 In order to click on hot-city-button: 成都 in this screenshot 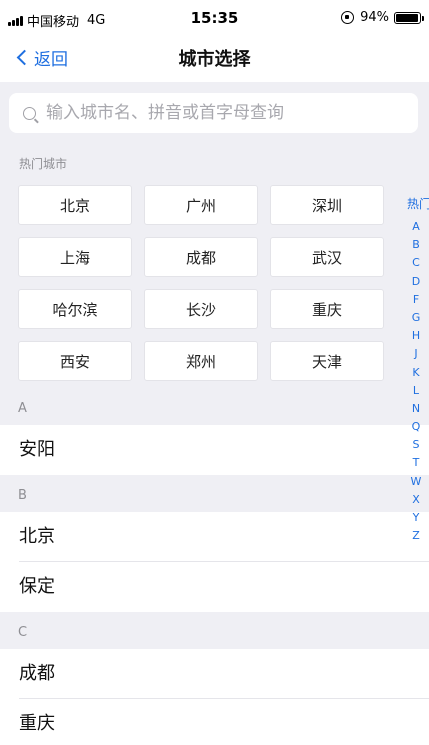, I will do `click(201, 257)`.